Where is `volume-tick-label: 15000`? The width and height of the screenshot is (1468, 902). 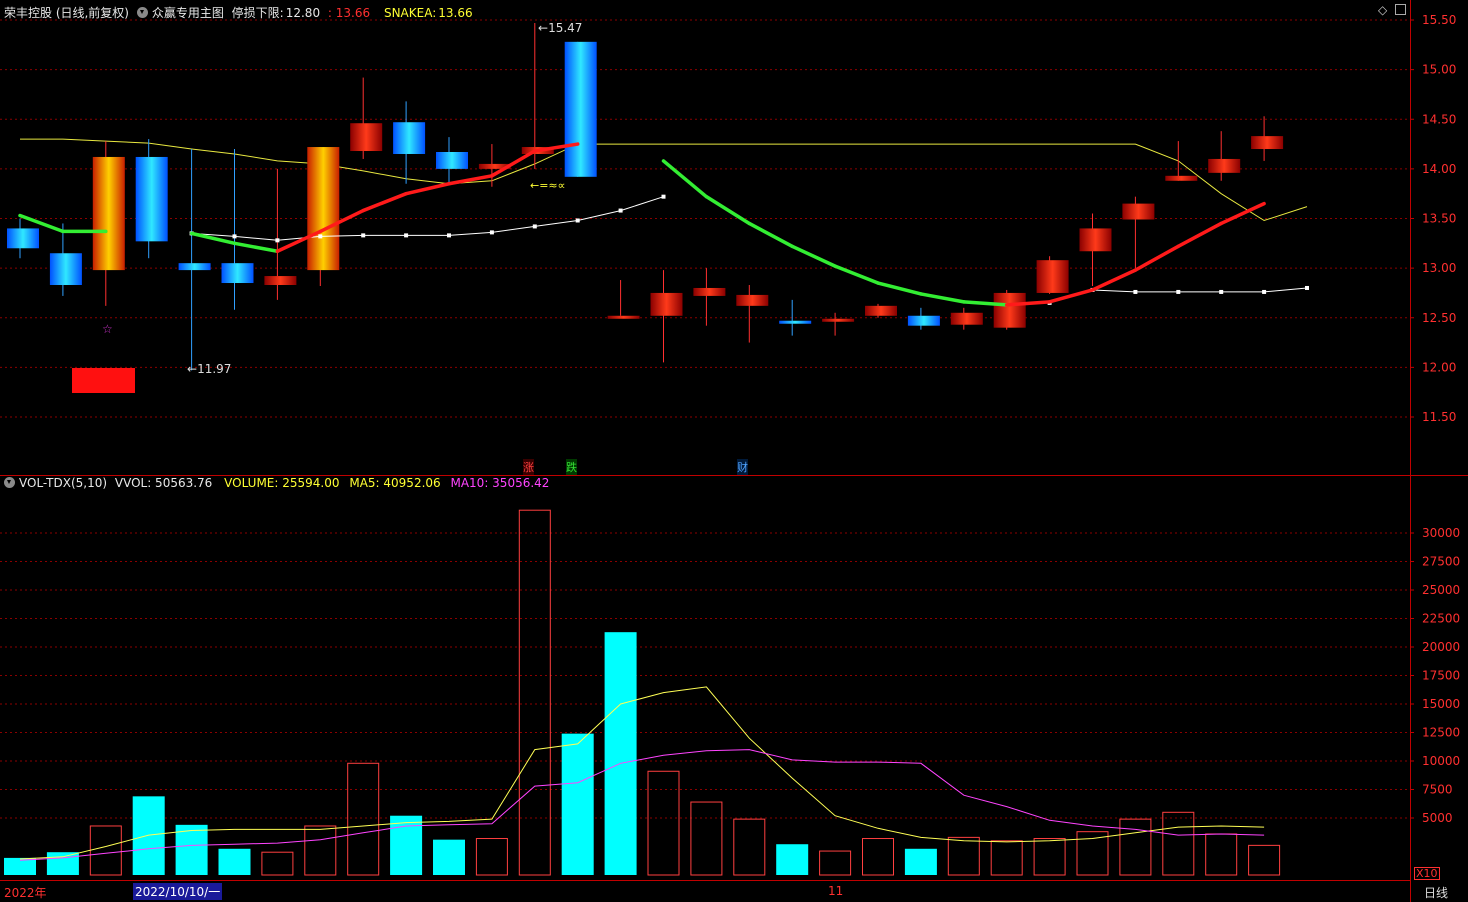 volume-tick-label: 15000 is located at coordinates (1441, 704).